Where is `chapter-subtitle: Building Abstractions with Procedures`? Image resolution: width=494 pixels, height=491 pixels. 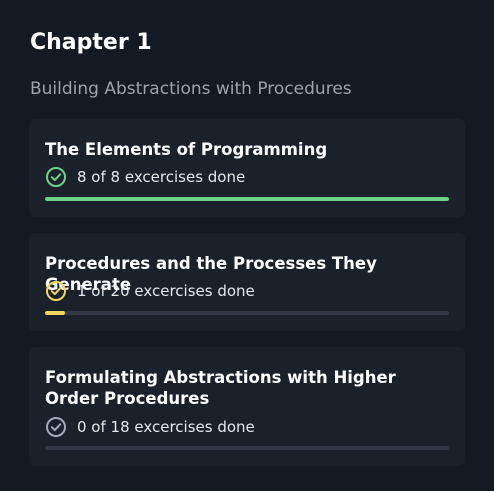 chapter-subtitle: Building Abstractions with Procedures is located at coordinates (191, 89).